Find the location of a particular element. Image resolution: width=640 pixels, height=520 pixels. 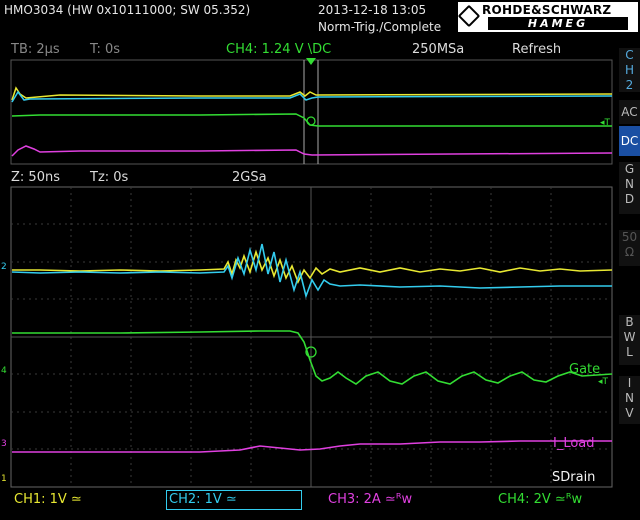

timebase-label: TB: 2µs is located at coordinates (35, 49).